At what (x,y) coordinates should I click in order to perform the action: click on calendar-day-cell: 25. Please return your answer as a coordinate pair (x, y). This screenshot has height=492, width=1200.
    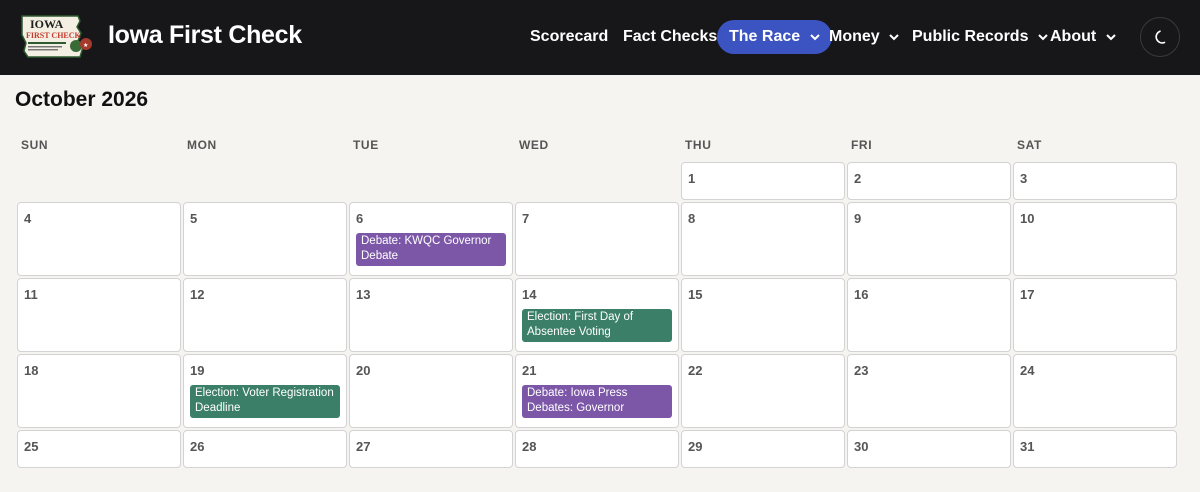
    Looking at the image, I should click on (99, 449).